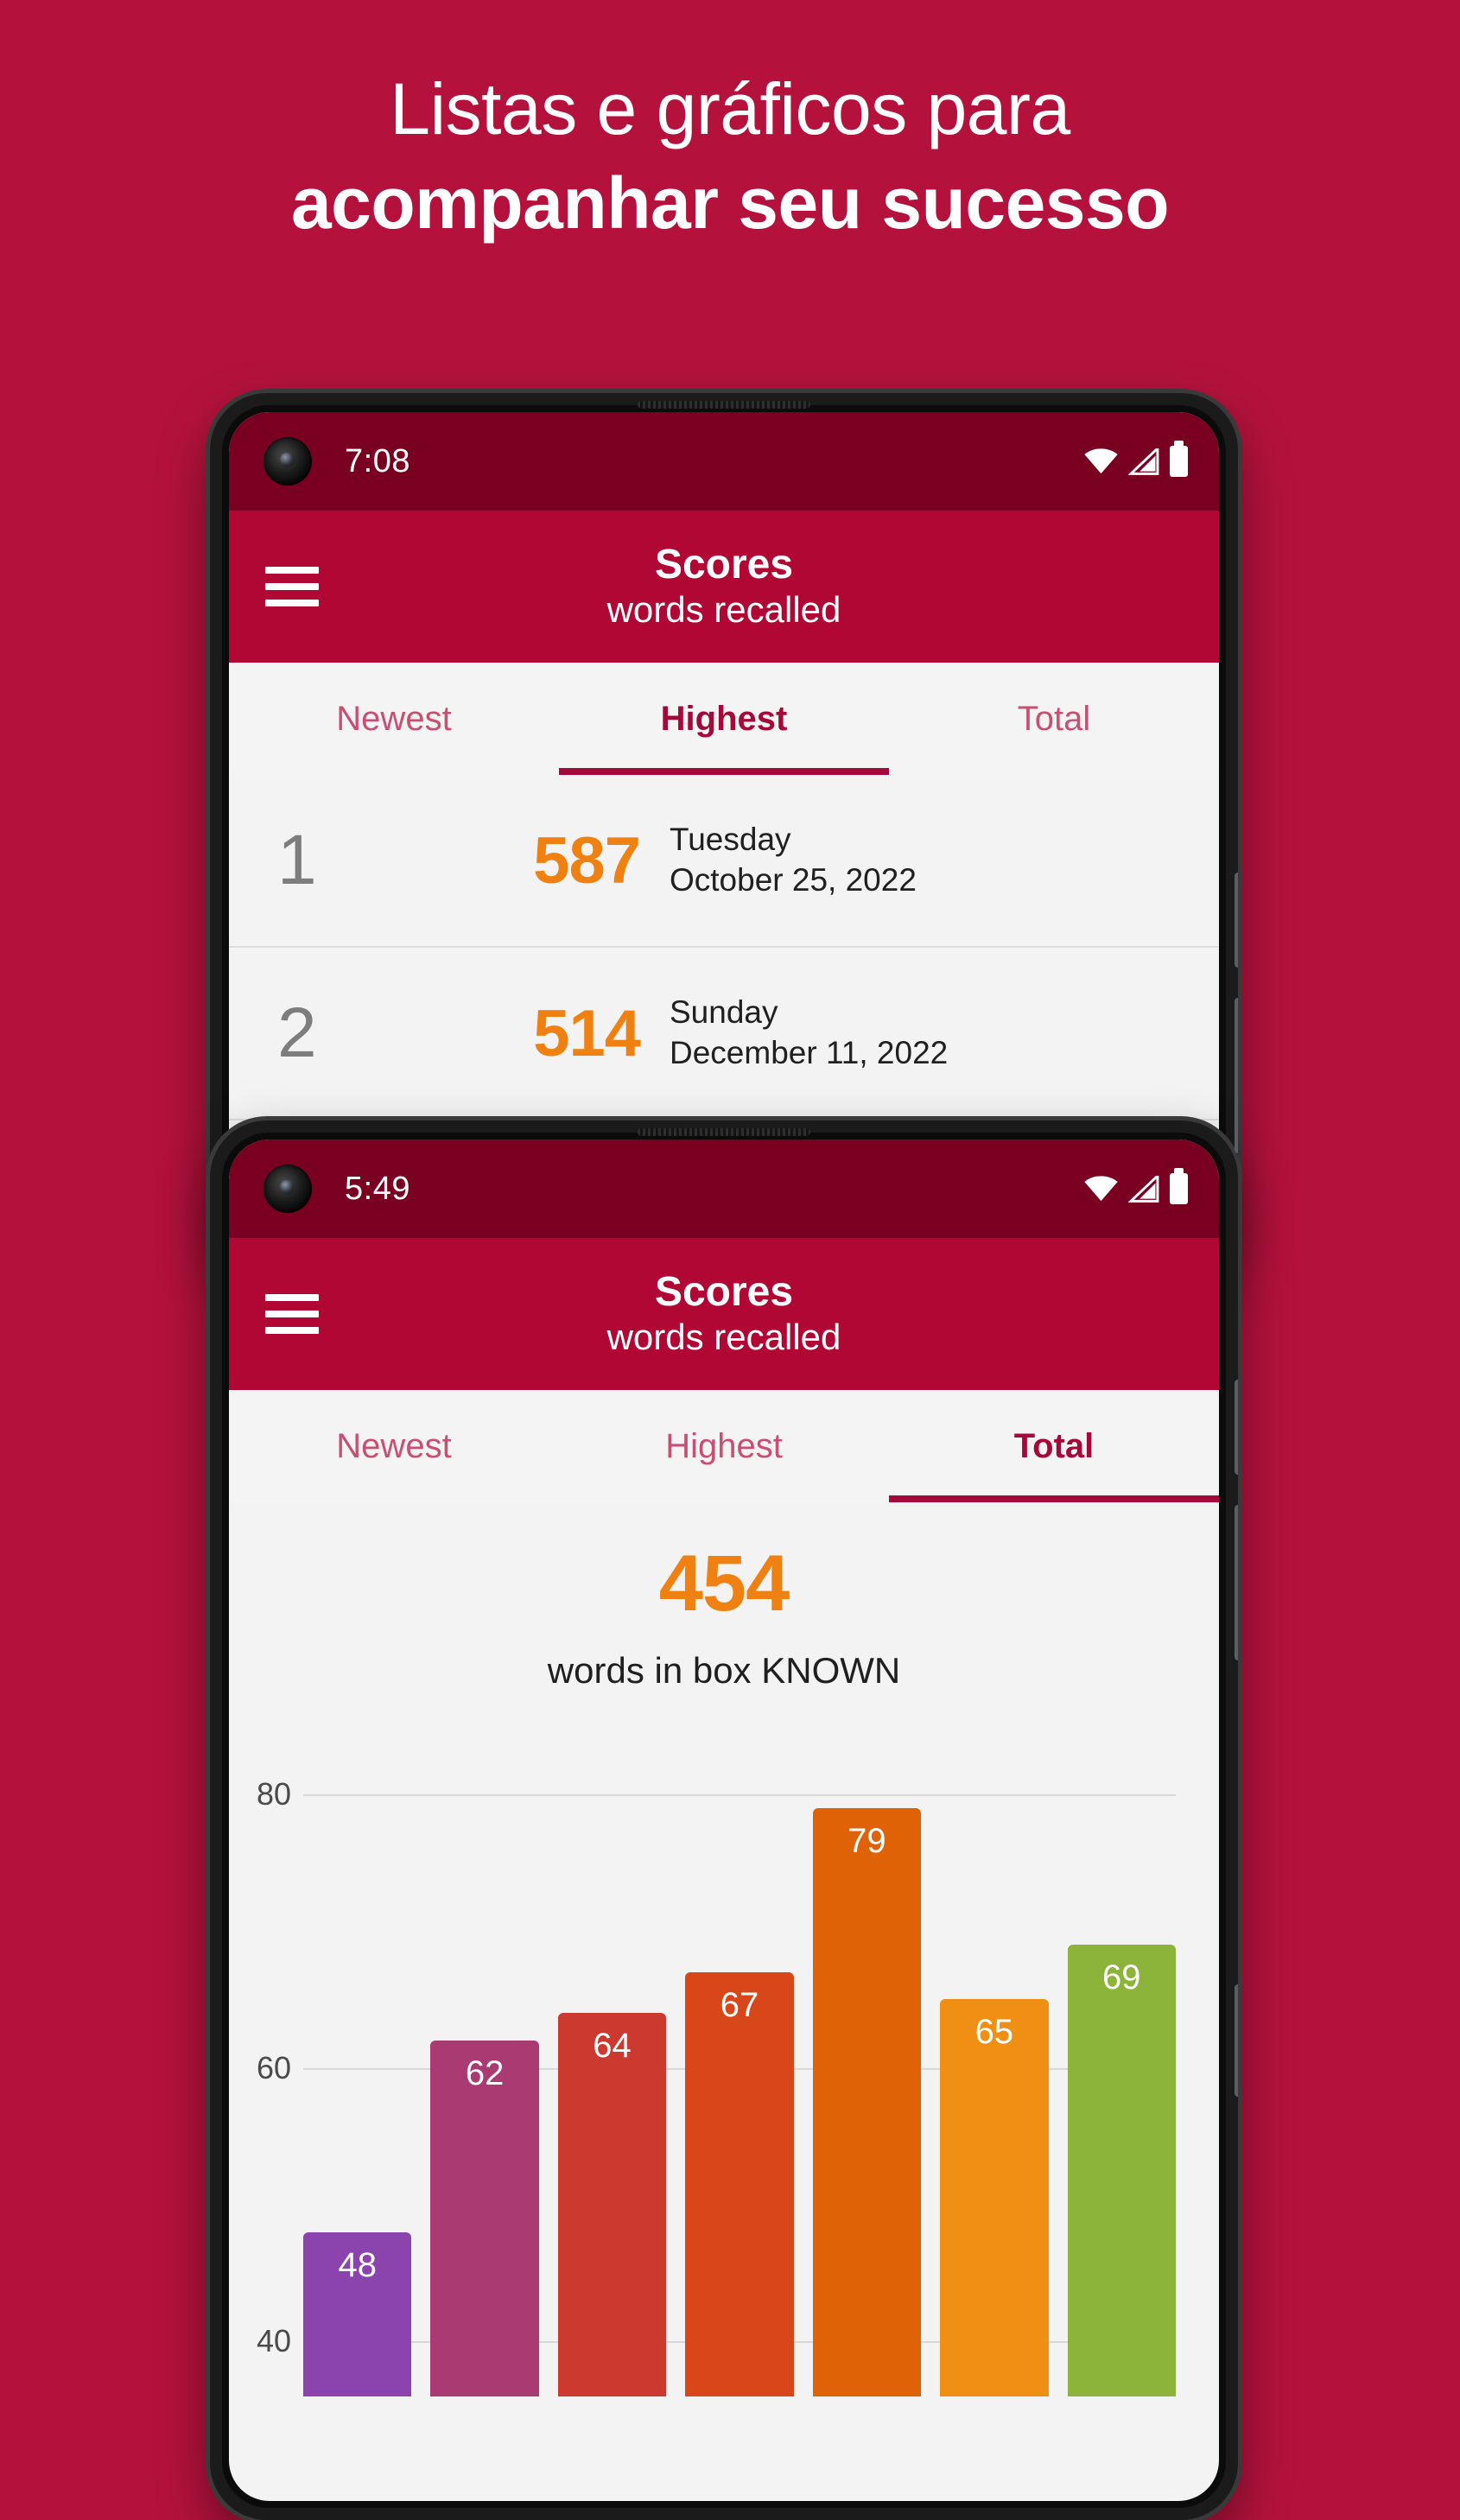 This screenshot has height=2520, width=1460. Describe the element at coordinates (793, 880) in the screenshot. I see `score-full-date: October 25, 2022` at that location.